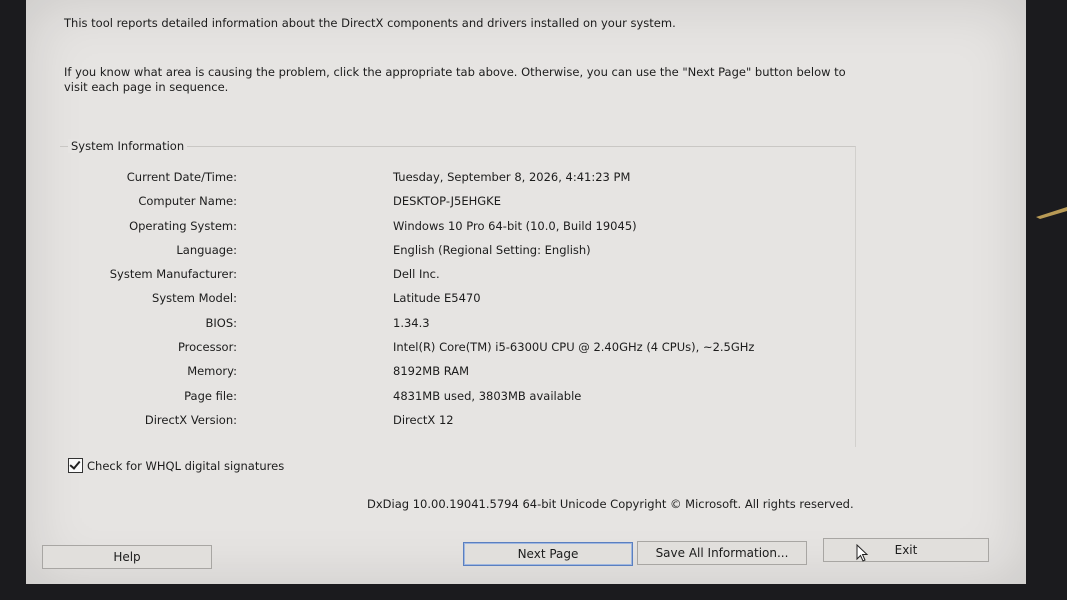  Describe the element at coordinates (206, 249) in the screenshot. I see `info-label: Language:` at that location.